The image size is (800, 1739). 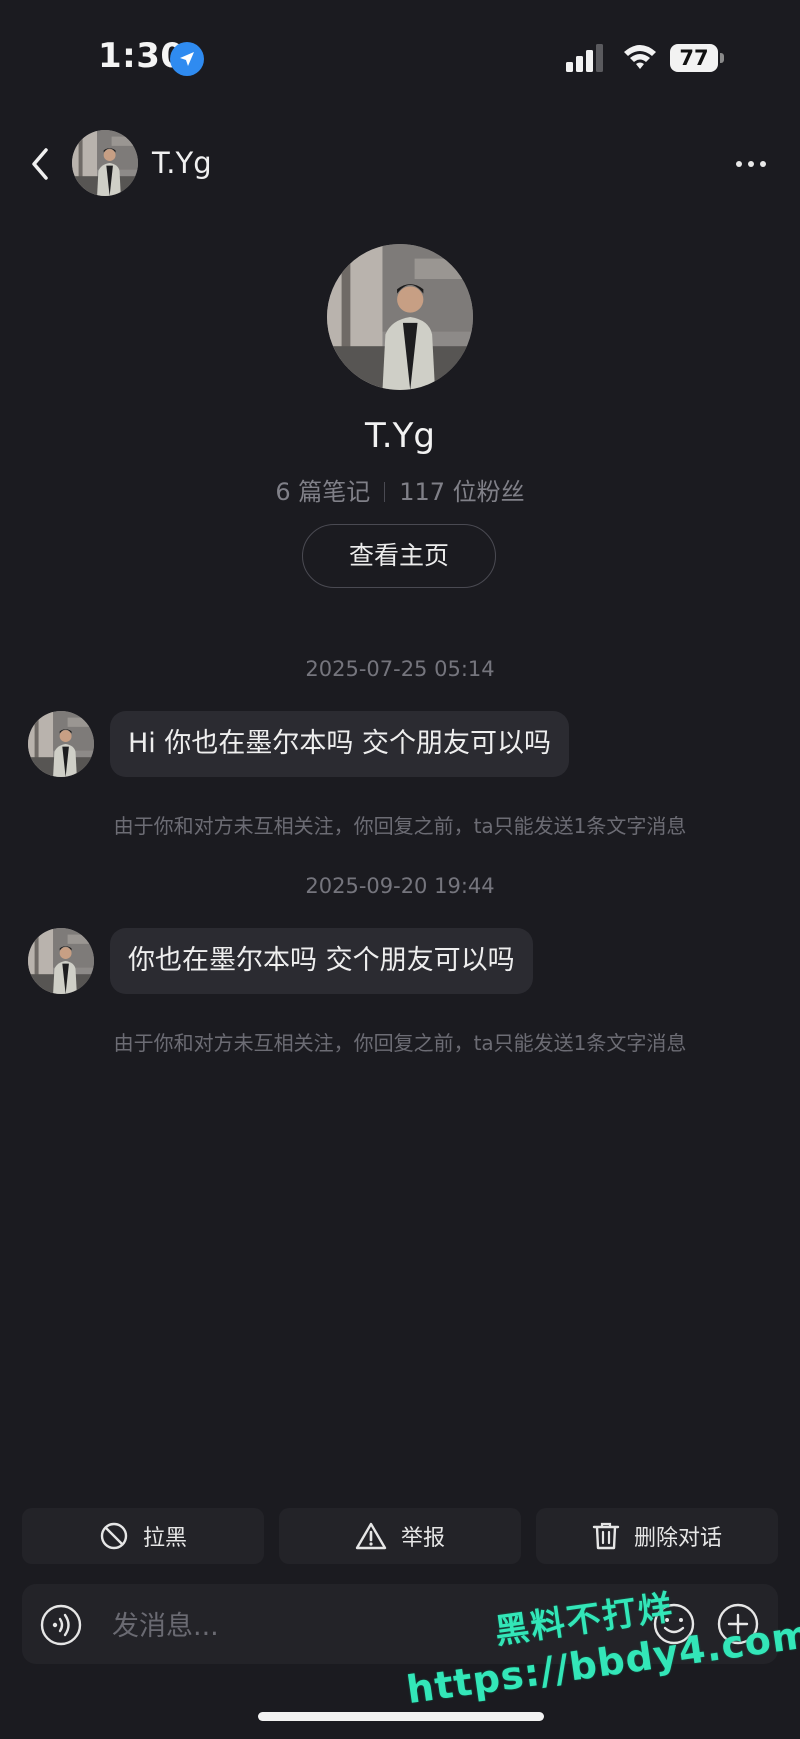 What do you see at coordinates (61, 1625) in the screenshot?
I see `voice-icon` at bounding box center [61, 1625].